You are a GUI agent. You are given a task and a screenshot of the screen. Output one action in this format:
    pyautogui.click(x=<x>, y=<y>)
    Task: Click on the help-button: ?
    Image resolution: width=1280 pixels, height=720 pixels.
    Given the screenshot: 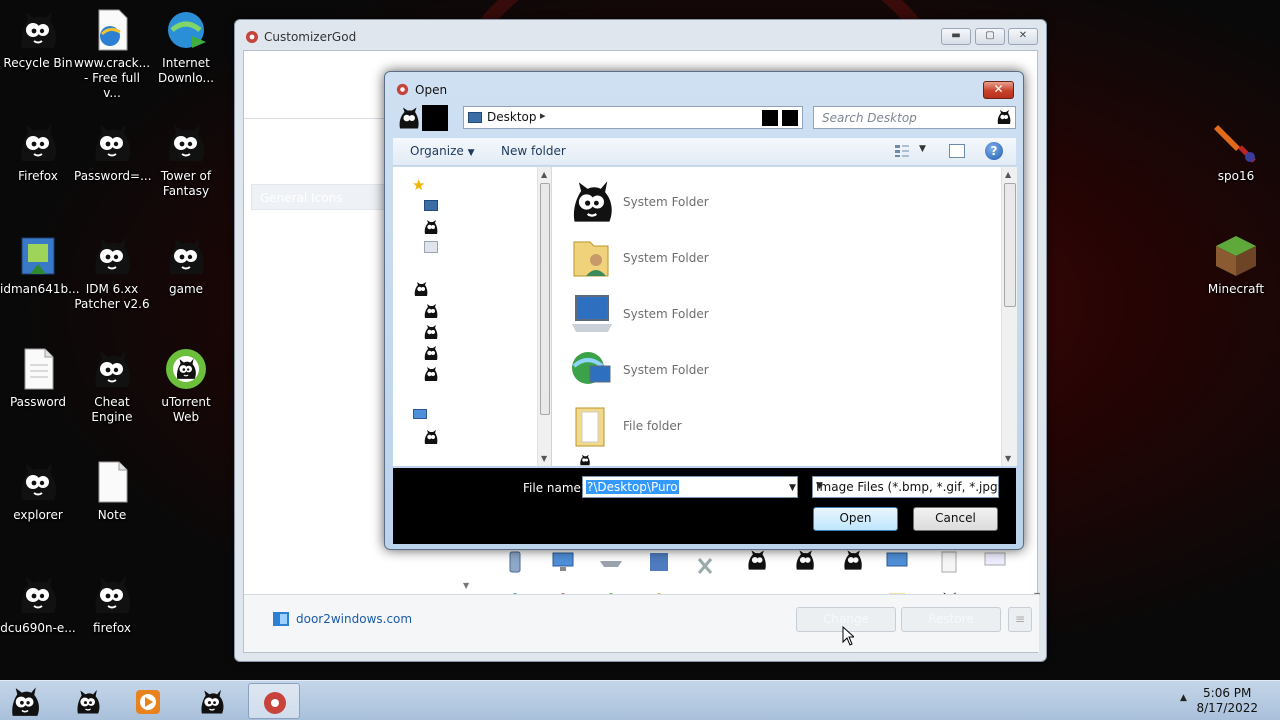 What is the action you would take?
    pyautogui.click(x=994, y=151)
    